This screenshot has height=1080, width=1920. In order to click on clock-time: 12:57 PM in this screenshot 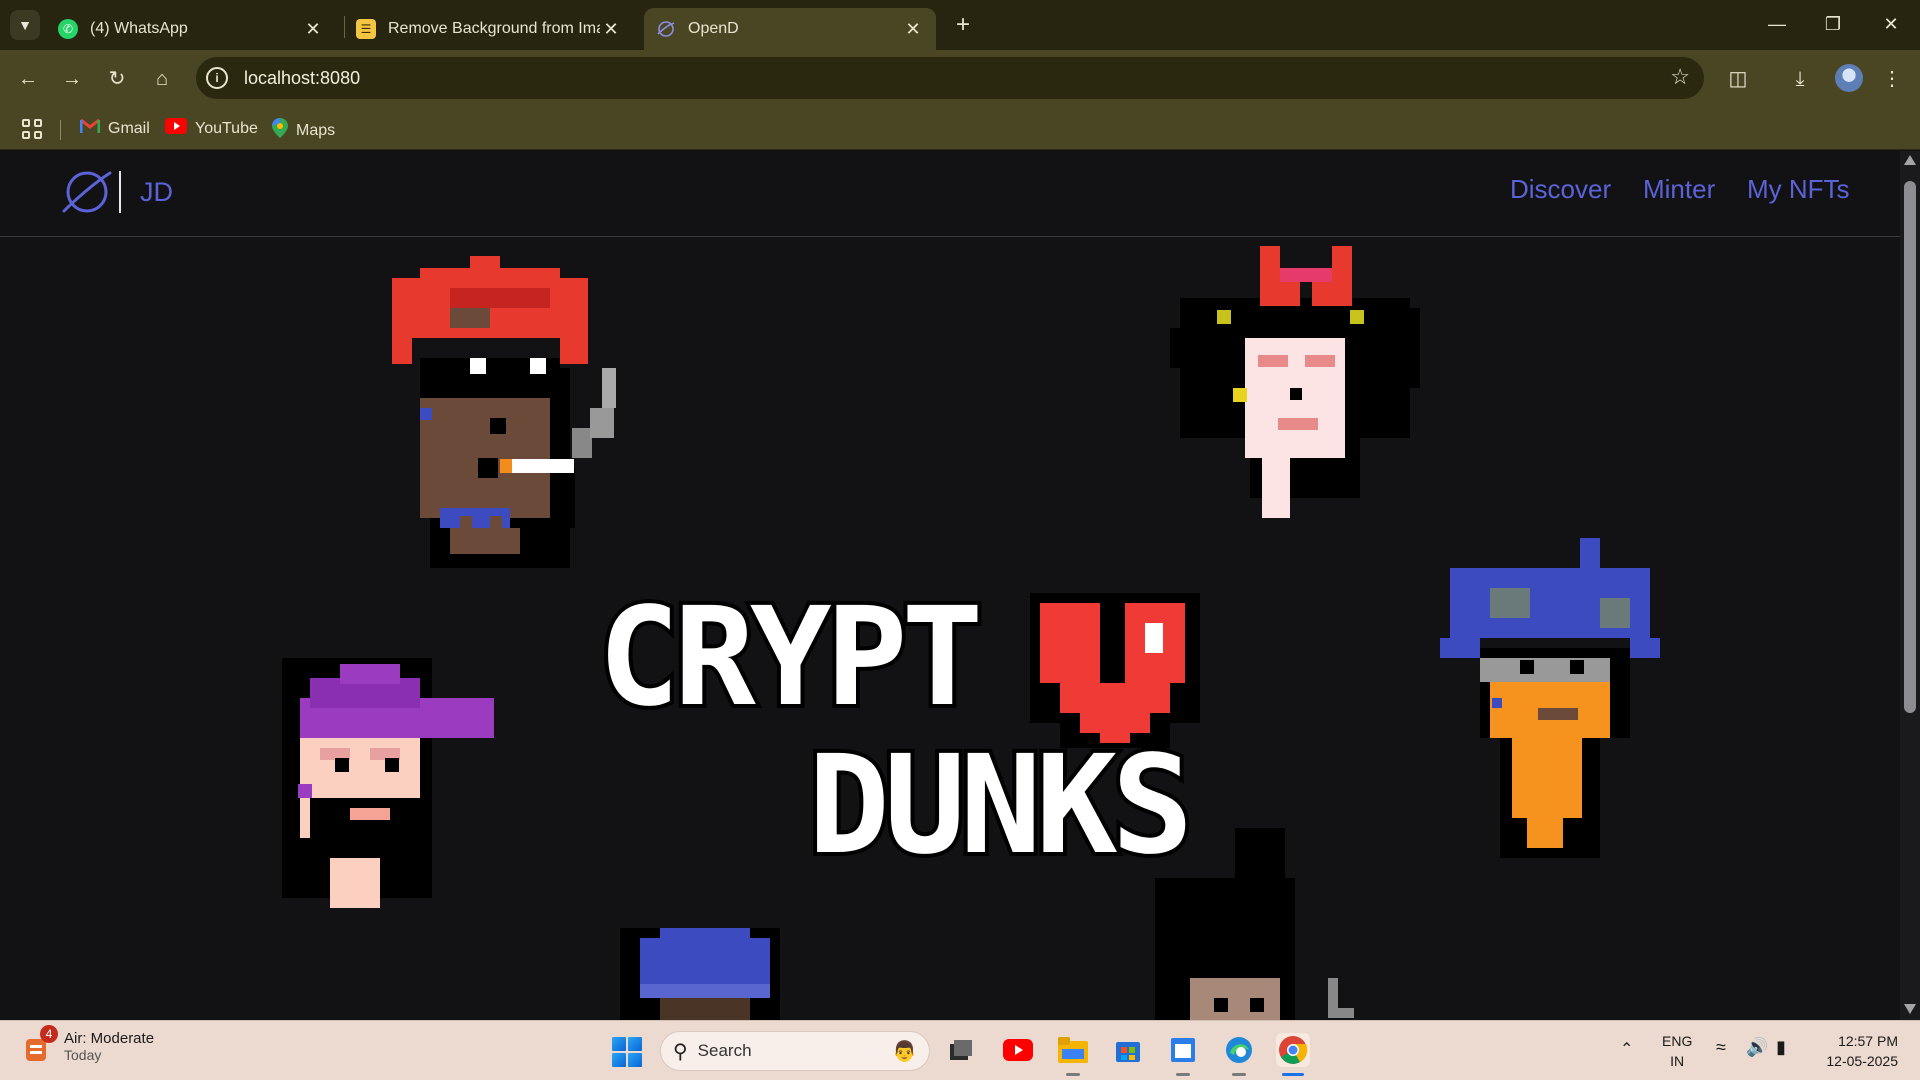, I will do `click(1868, 1041)`.